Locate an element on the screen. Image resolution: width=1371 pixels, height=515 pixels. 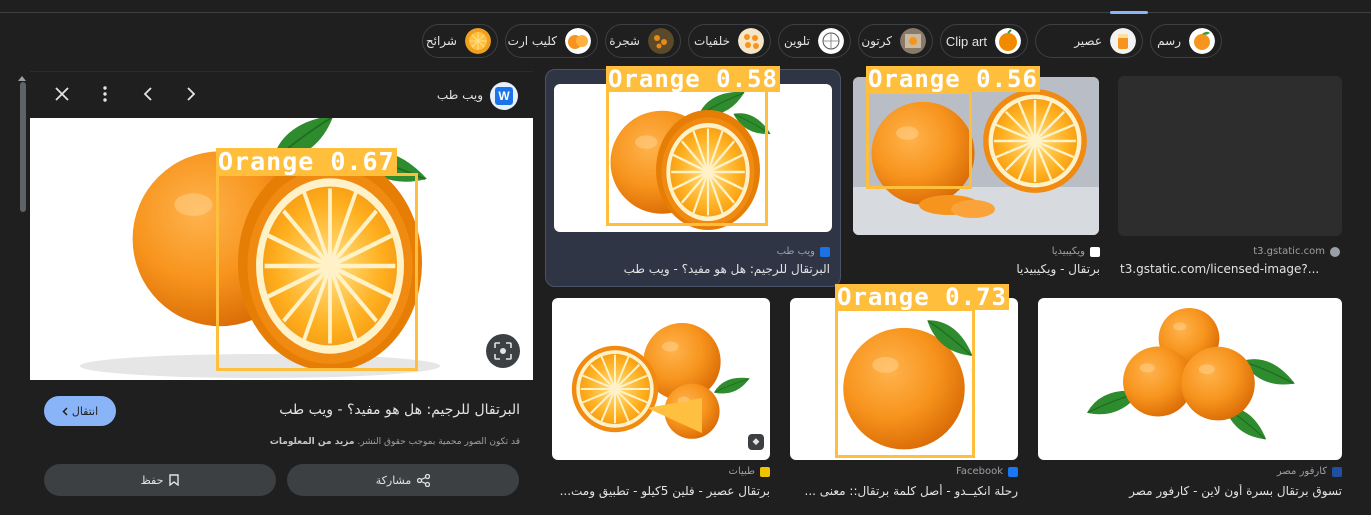
result-caption: برتقال - ويكيبيديا is located at coordinates (980, 269).